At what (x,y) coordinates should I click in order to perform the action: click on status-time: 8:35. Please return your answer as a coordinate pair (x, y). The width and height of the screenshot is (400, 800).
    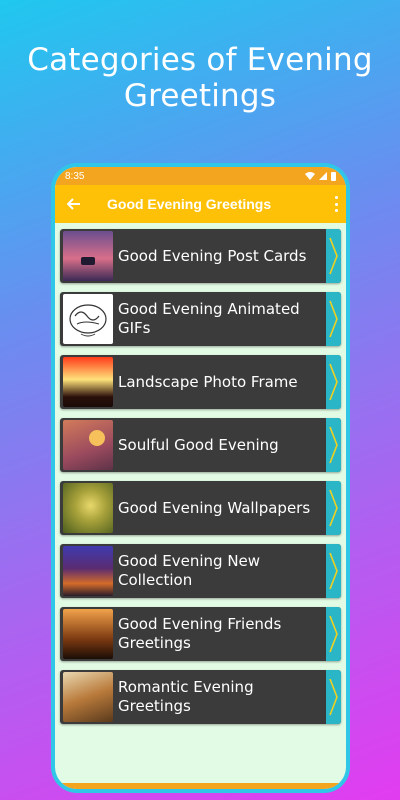
    Looking at the image, I should click on (75, 176).